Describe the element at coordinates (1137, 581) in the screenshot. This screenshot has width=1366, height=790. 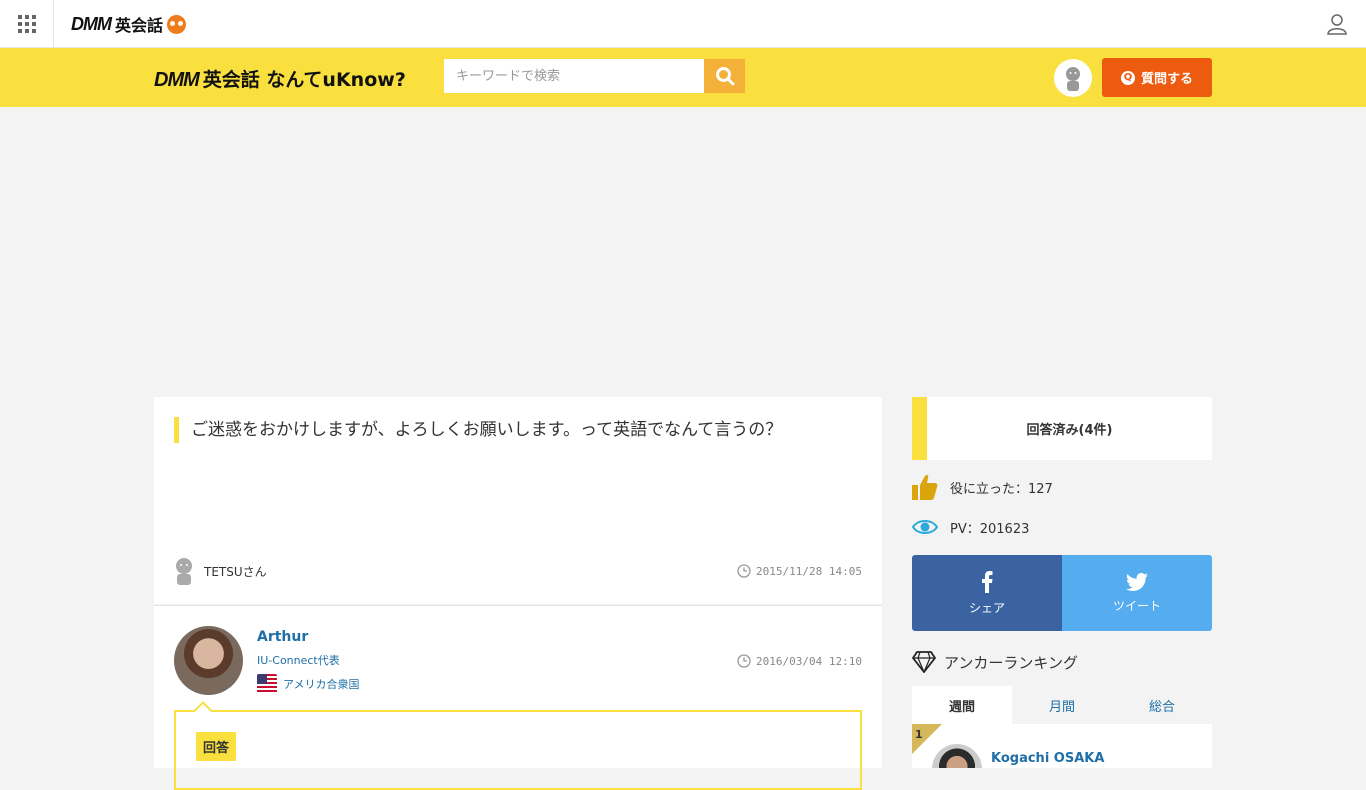
I see `twitter-icon` at that location.